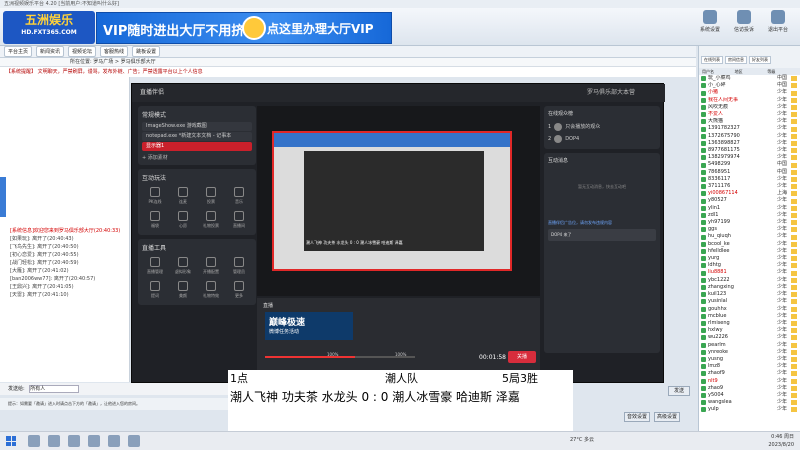 The width and height of the screenshot is (800, 450). What do you see at coordinates (749, 337) in the screenshot?
I see `user-row: wu2226 少年` at bounding box center [749, 337].